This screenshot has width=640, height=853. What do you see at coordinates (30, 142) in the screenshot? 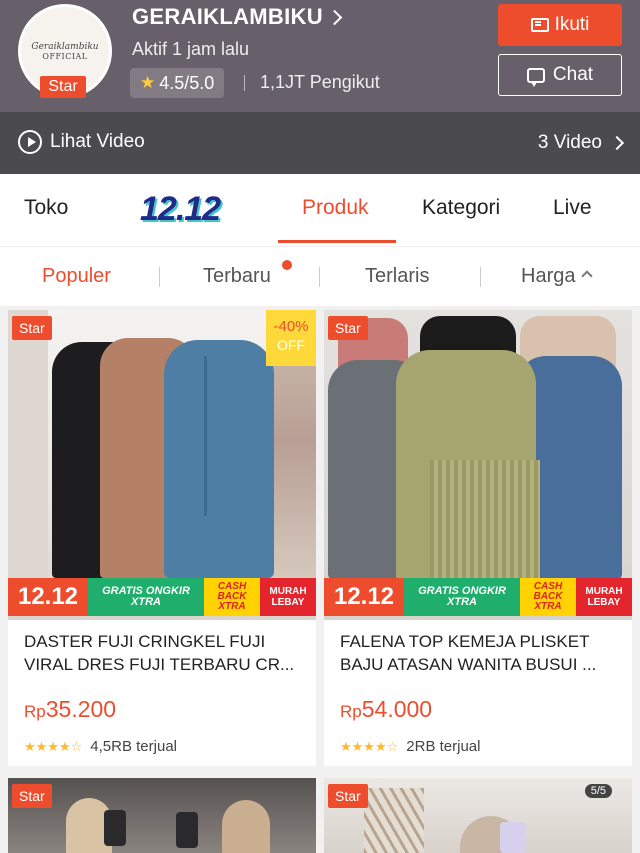
I see `play-icon` at bounding box center [30, 142].